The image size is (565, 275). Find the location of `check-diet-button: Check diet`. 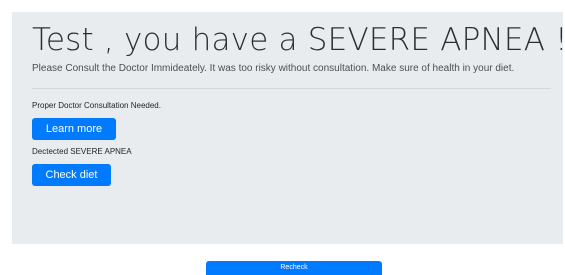

check-diet-button: Check diet is located at coordinates (71, 175).